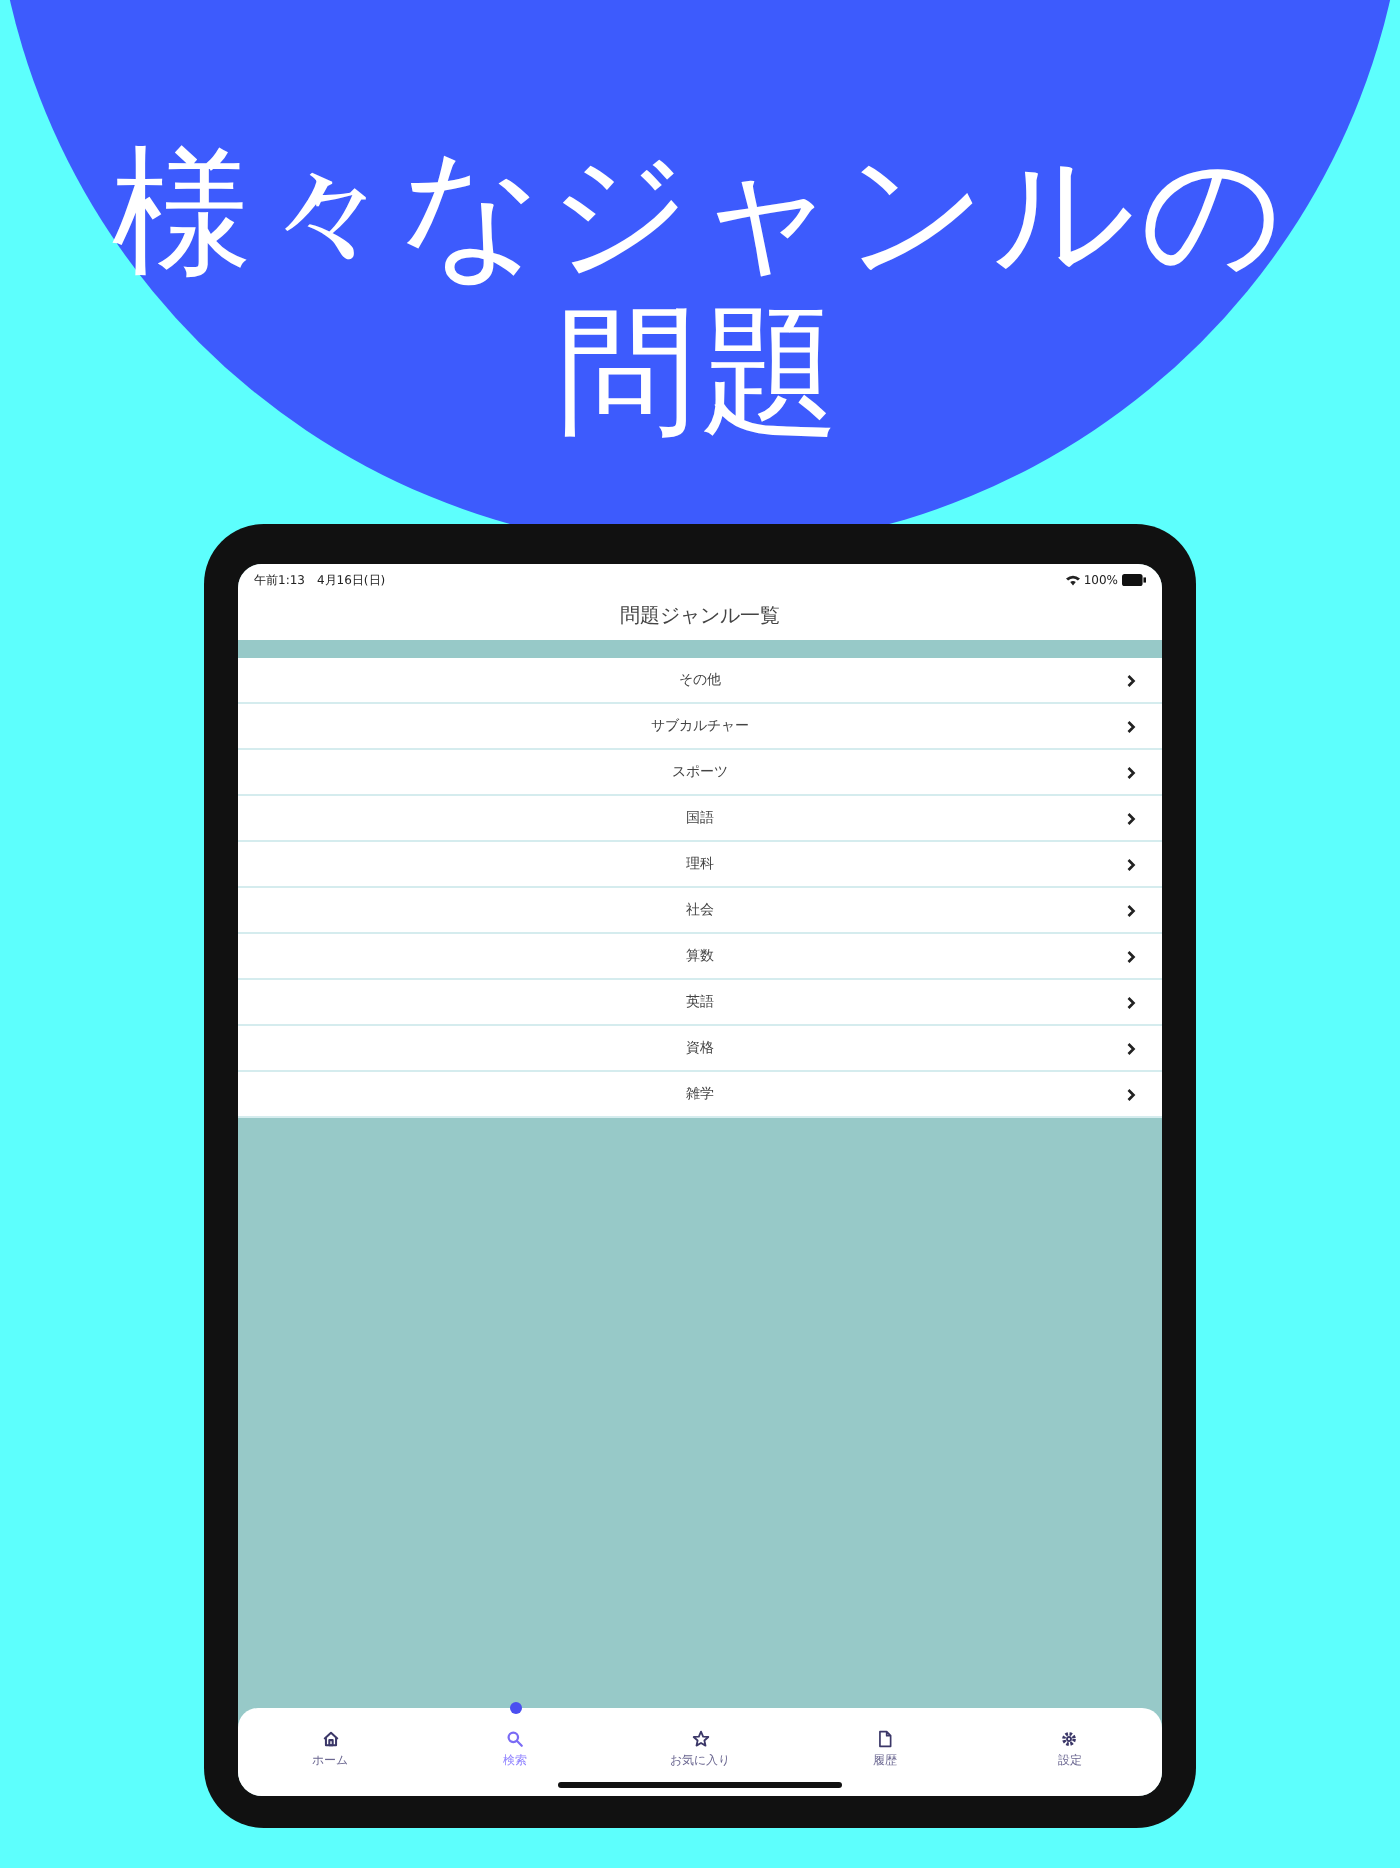  I want to click on battery-icon, so click(1134, 580).